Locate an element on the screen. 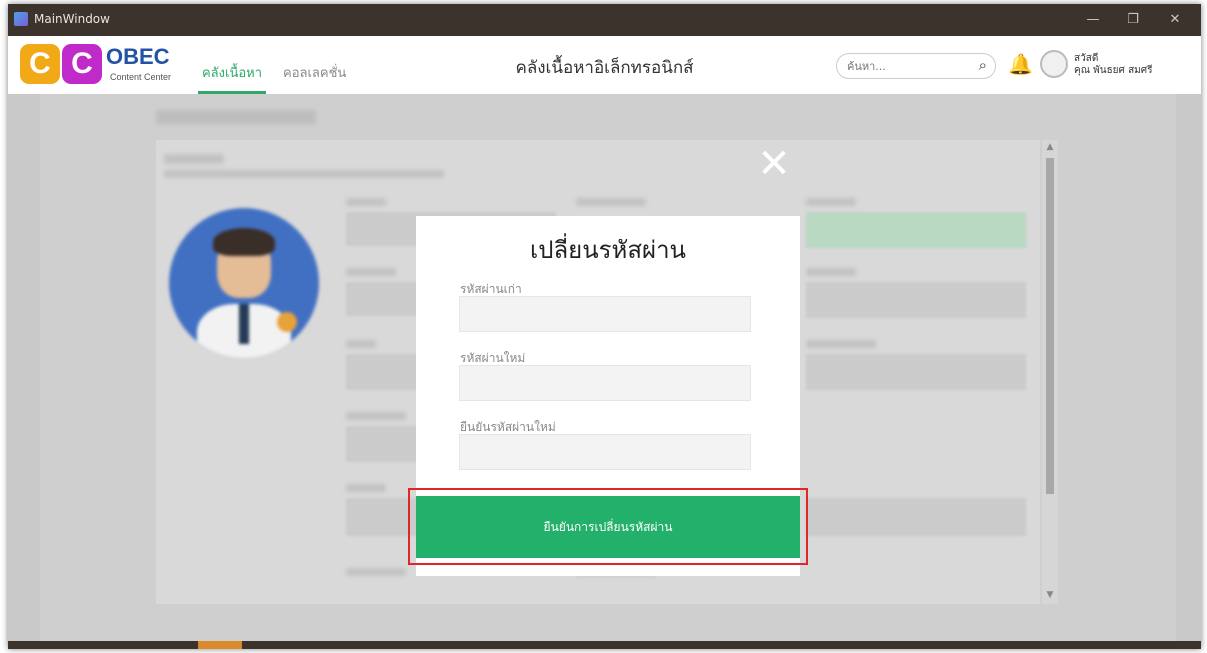 This screenshot has height=653, width=1207. confirm-password-field is located at coordinates (605, 452).